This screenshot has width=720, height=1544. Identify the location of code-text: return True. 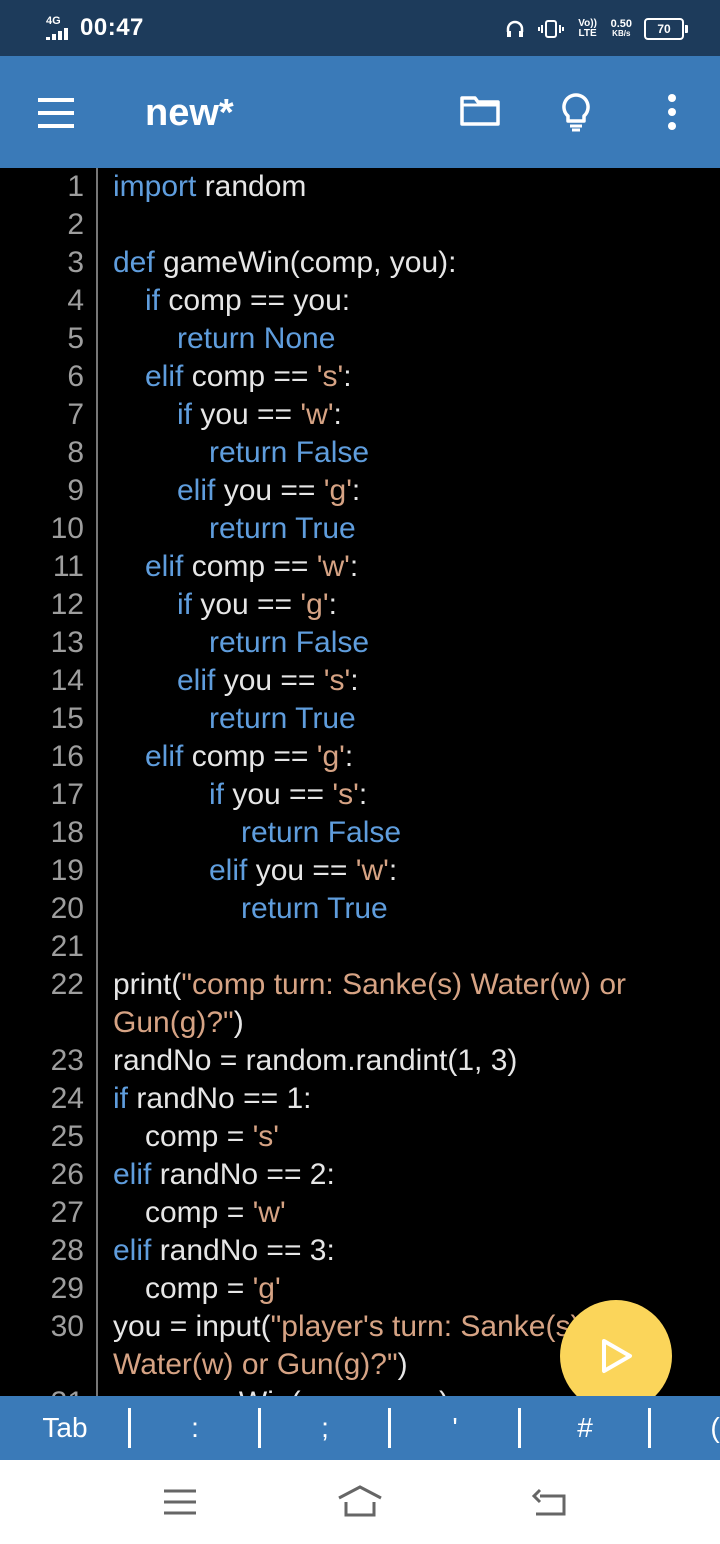
(282, 529).